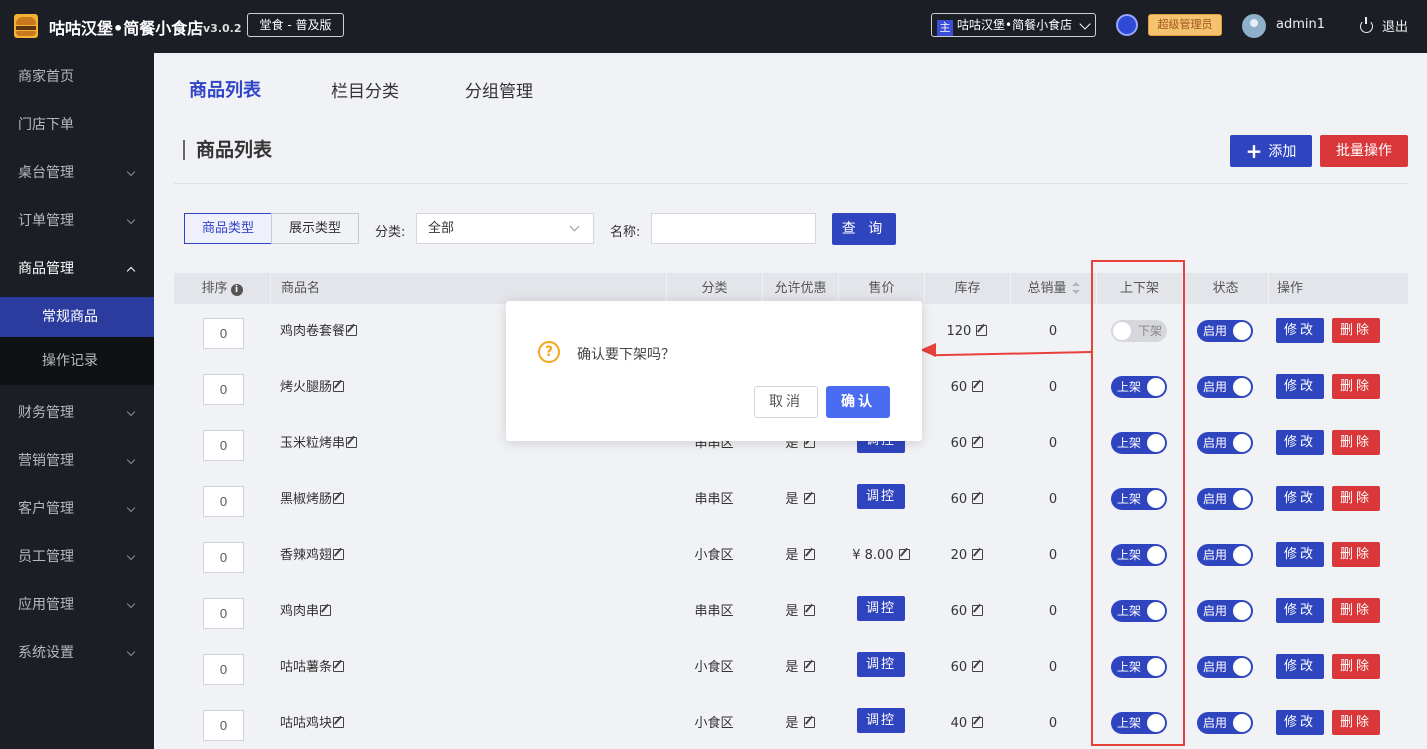 This screenshot has width=1427, height=749. Describe the element at coordinates (319, 444) in the screenshot. I see `product-name-cell: 玉米粒烤串` at that location.